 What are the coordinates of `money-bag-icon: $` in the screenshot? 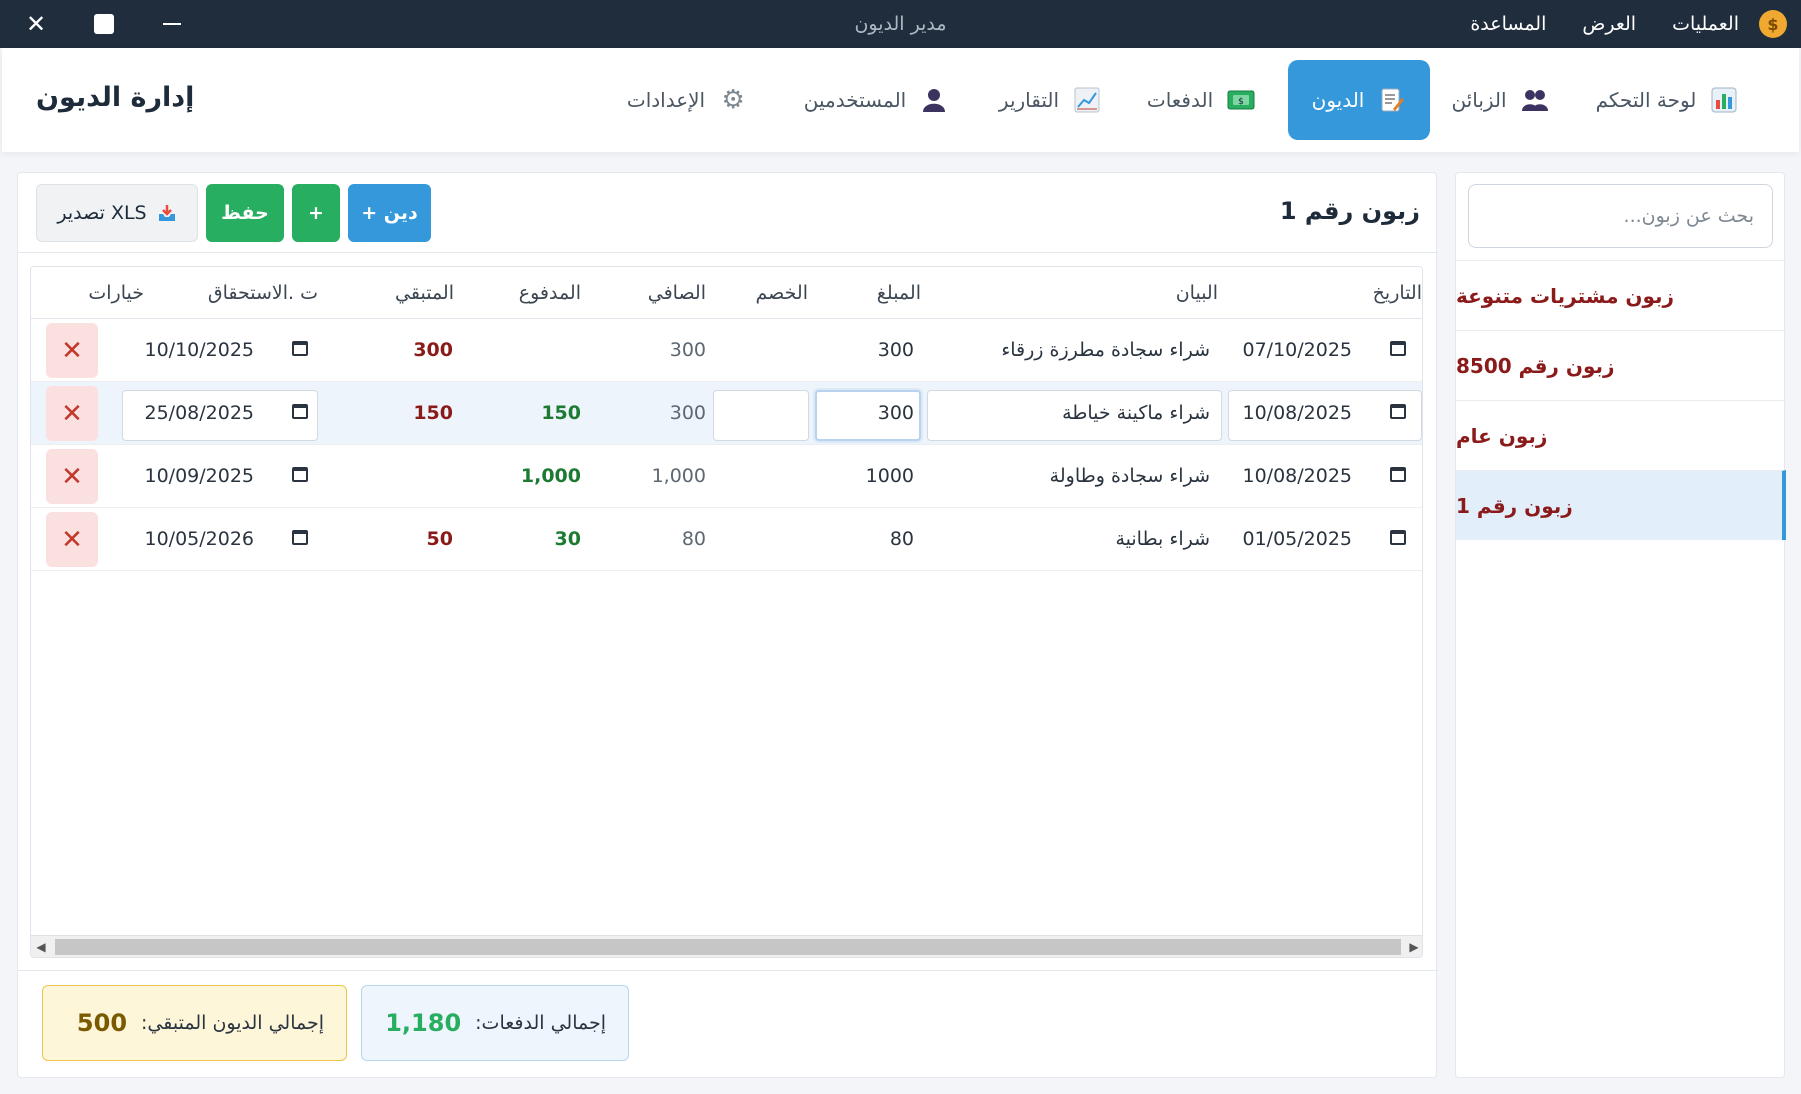 It's located at (1773, 24).